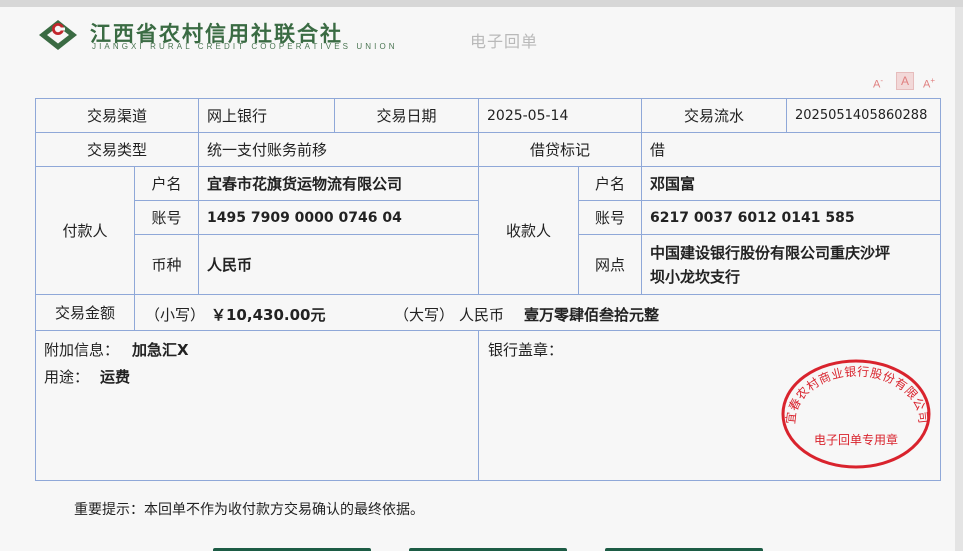 The height and width of the screenshot is (551, 963). What do you see at coordinates (268, 315) in the screenshot?
I see `amount-small-value: ￥10,430.00元` at bounding box center [268, 315].